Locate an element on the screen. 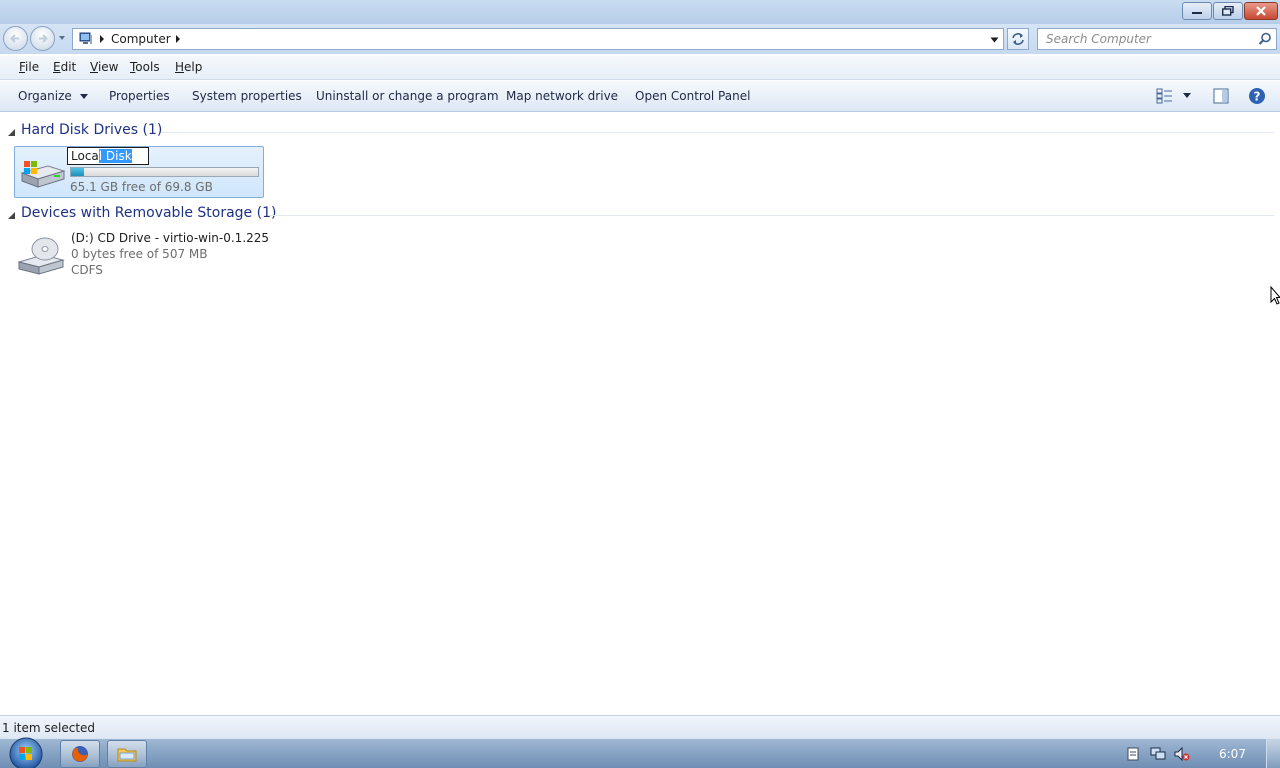 This screenshot has width=1280, height=768. back-arrow-icon is located at coordinates (14, 38).